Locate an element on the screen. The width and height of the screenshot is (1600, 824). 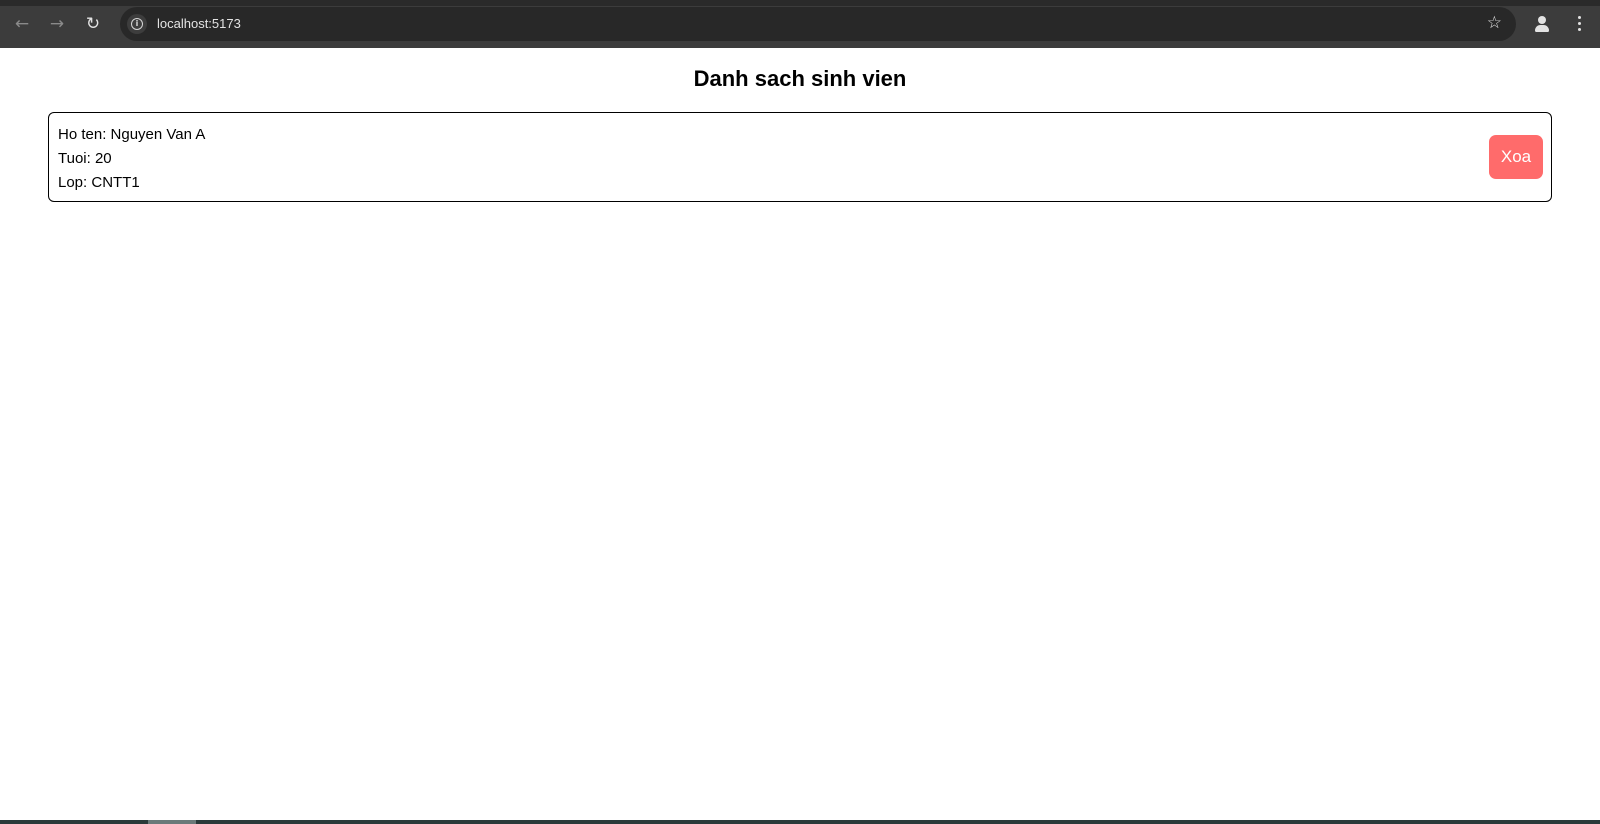
profile-icon is located at coordinates (1542, 24).